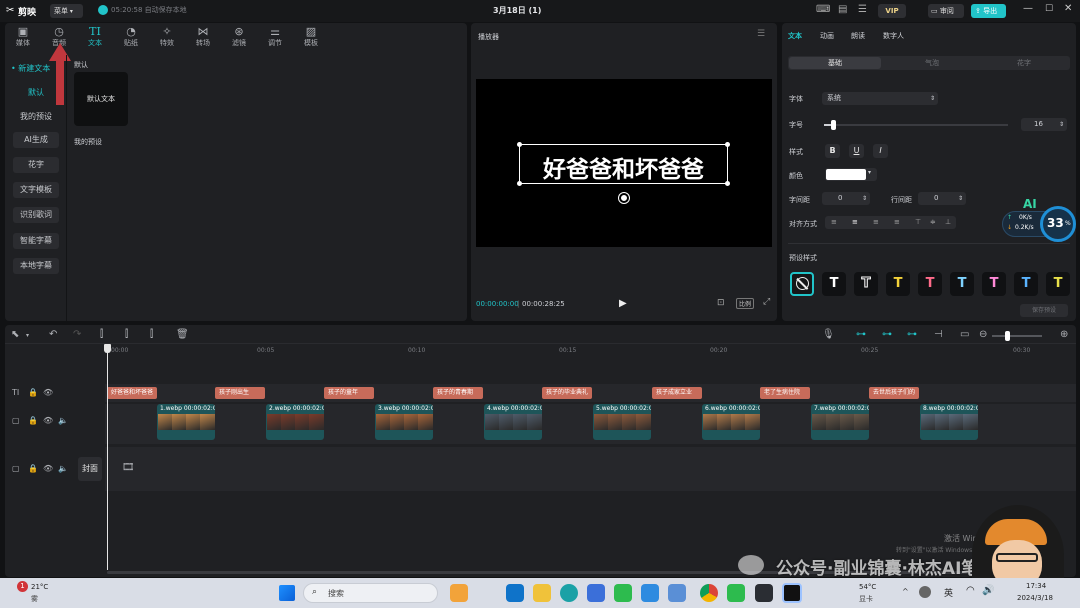  What do you see at coordinates (887, 335) in the screenshot?
I see `auto-snap-icon: ⊶` at bounding box center [887, 335].